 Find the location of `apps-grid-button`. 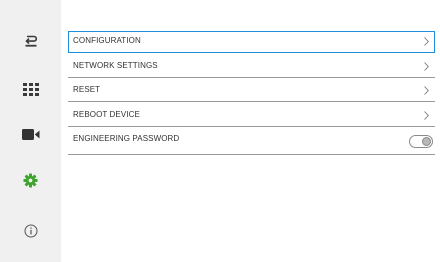

apps-grid-button is located at coordinates (30, 89).